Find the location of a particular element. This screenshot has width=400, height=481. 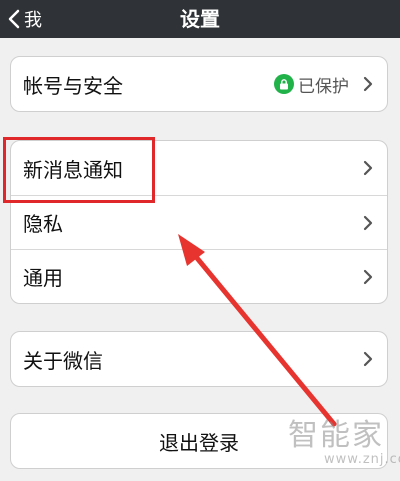

settings-group-about: 关于微信 is located at coordinates (199, 359).